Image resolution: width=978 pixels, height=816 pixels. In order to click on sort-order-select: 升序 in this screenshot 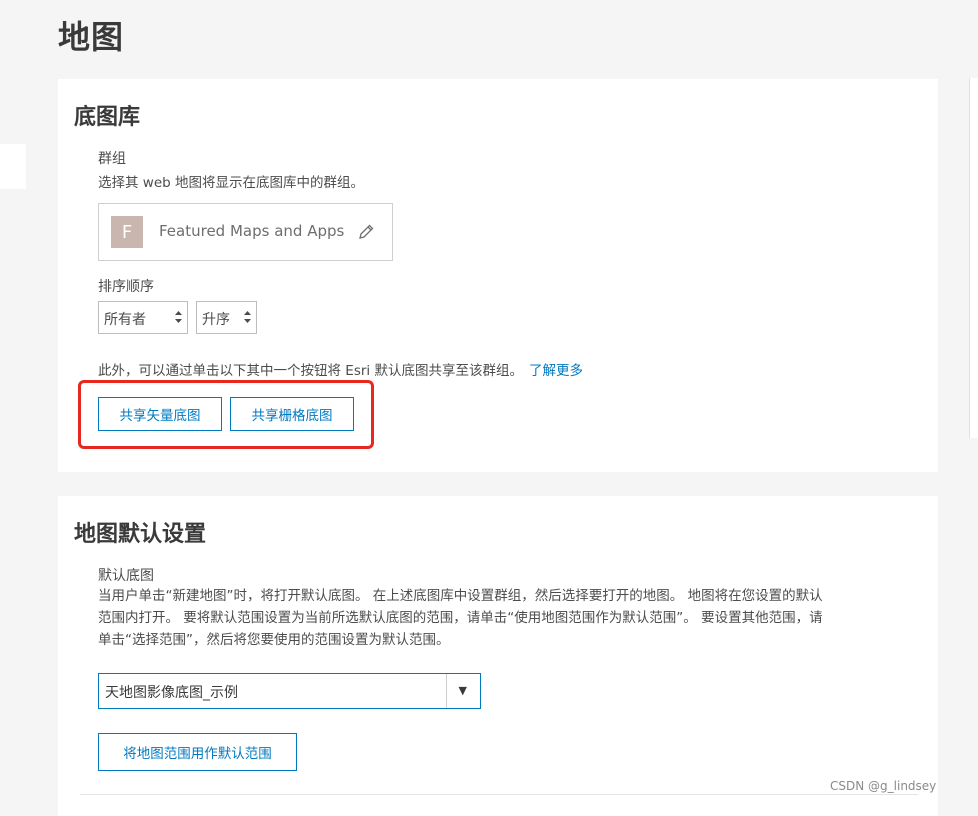, I will do `click(226, 317)`.